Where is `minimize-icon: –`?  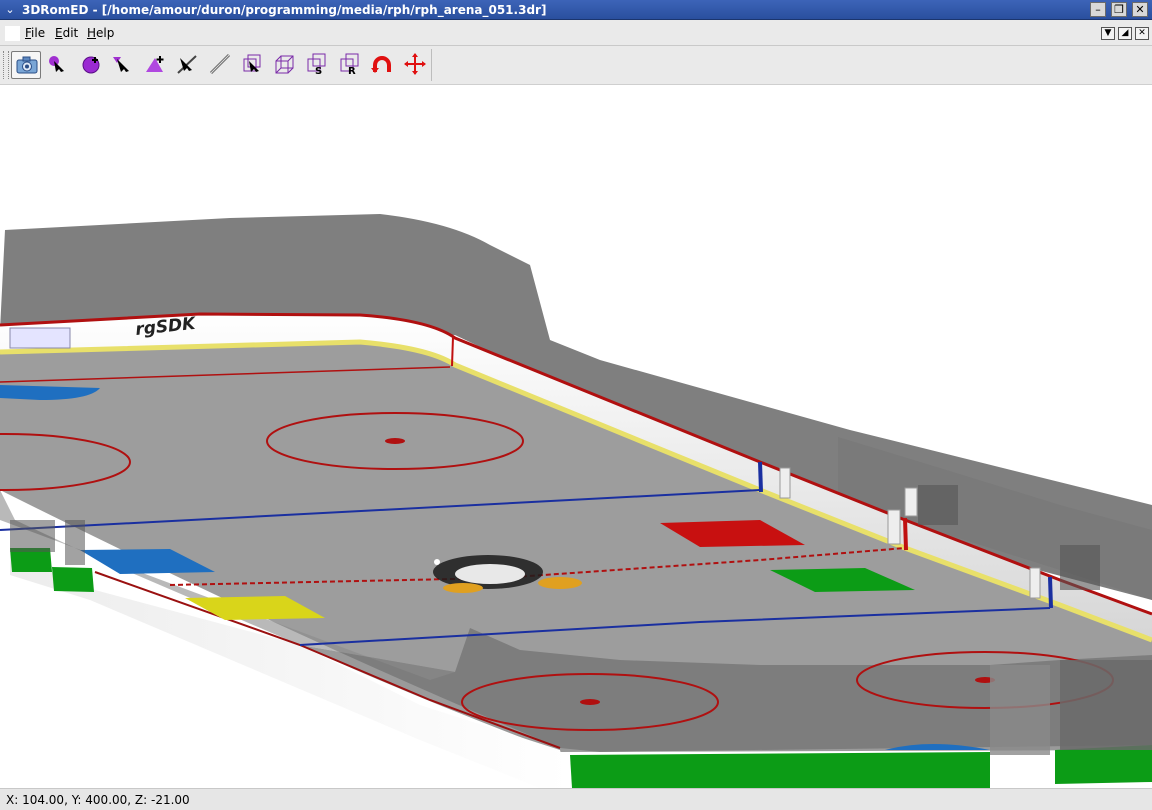
minimize-icon: – is located at coordinates (1098, 9).